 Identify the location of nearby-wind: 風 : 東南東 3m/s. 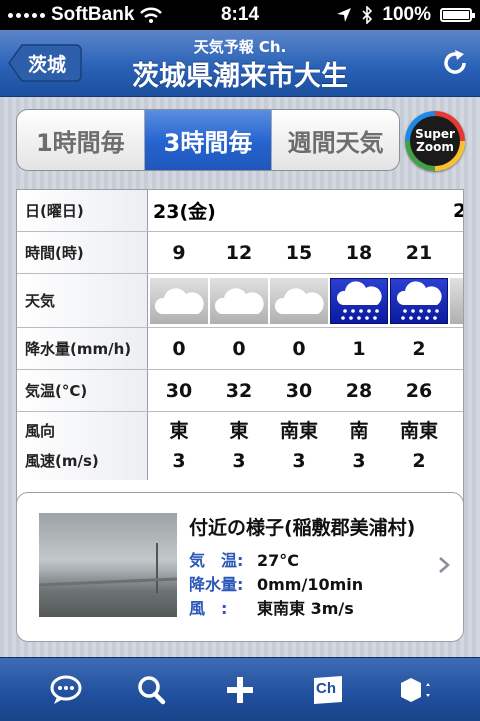
(271, 607).